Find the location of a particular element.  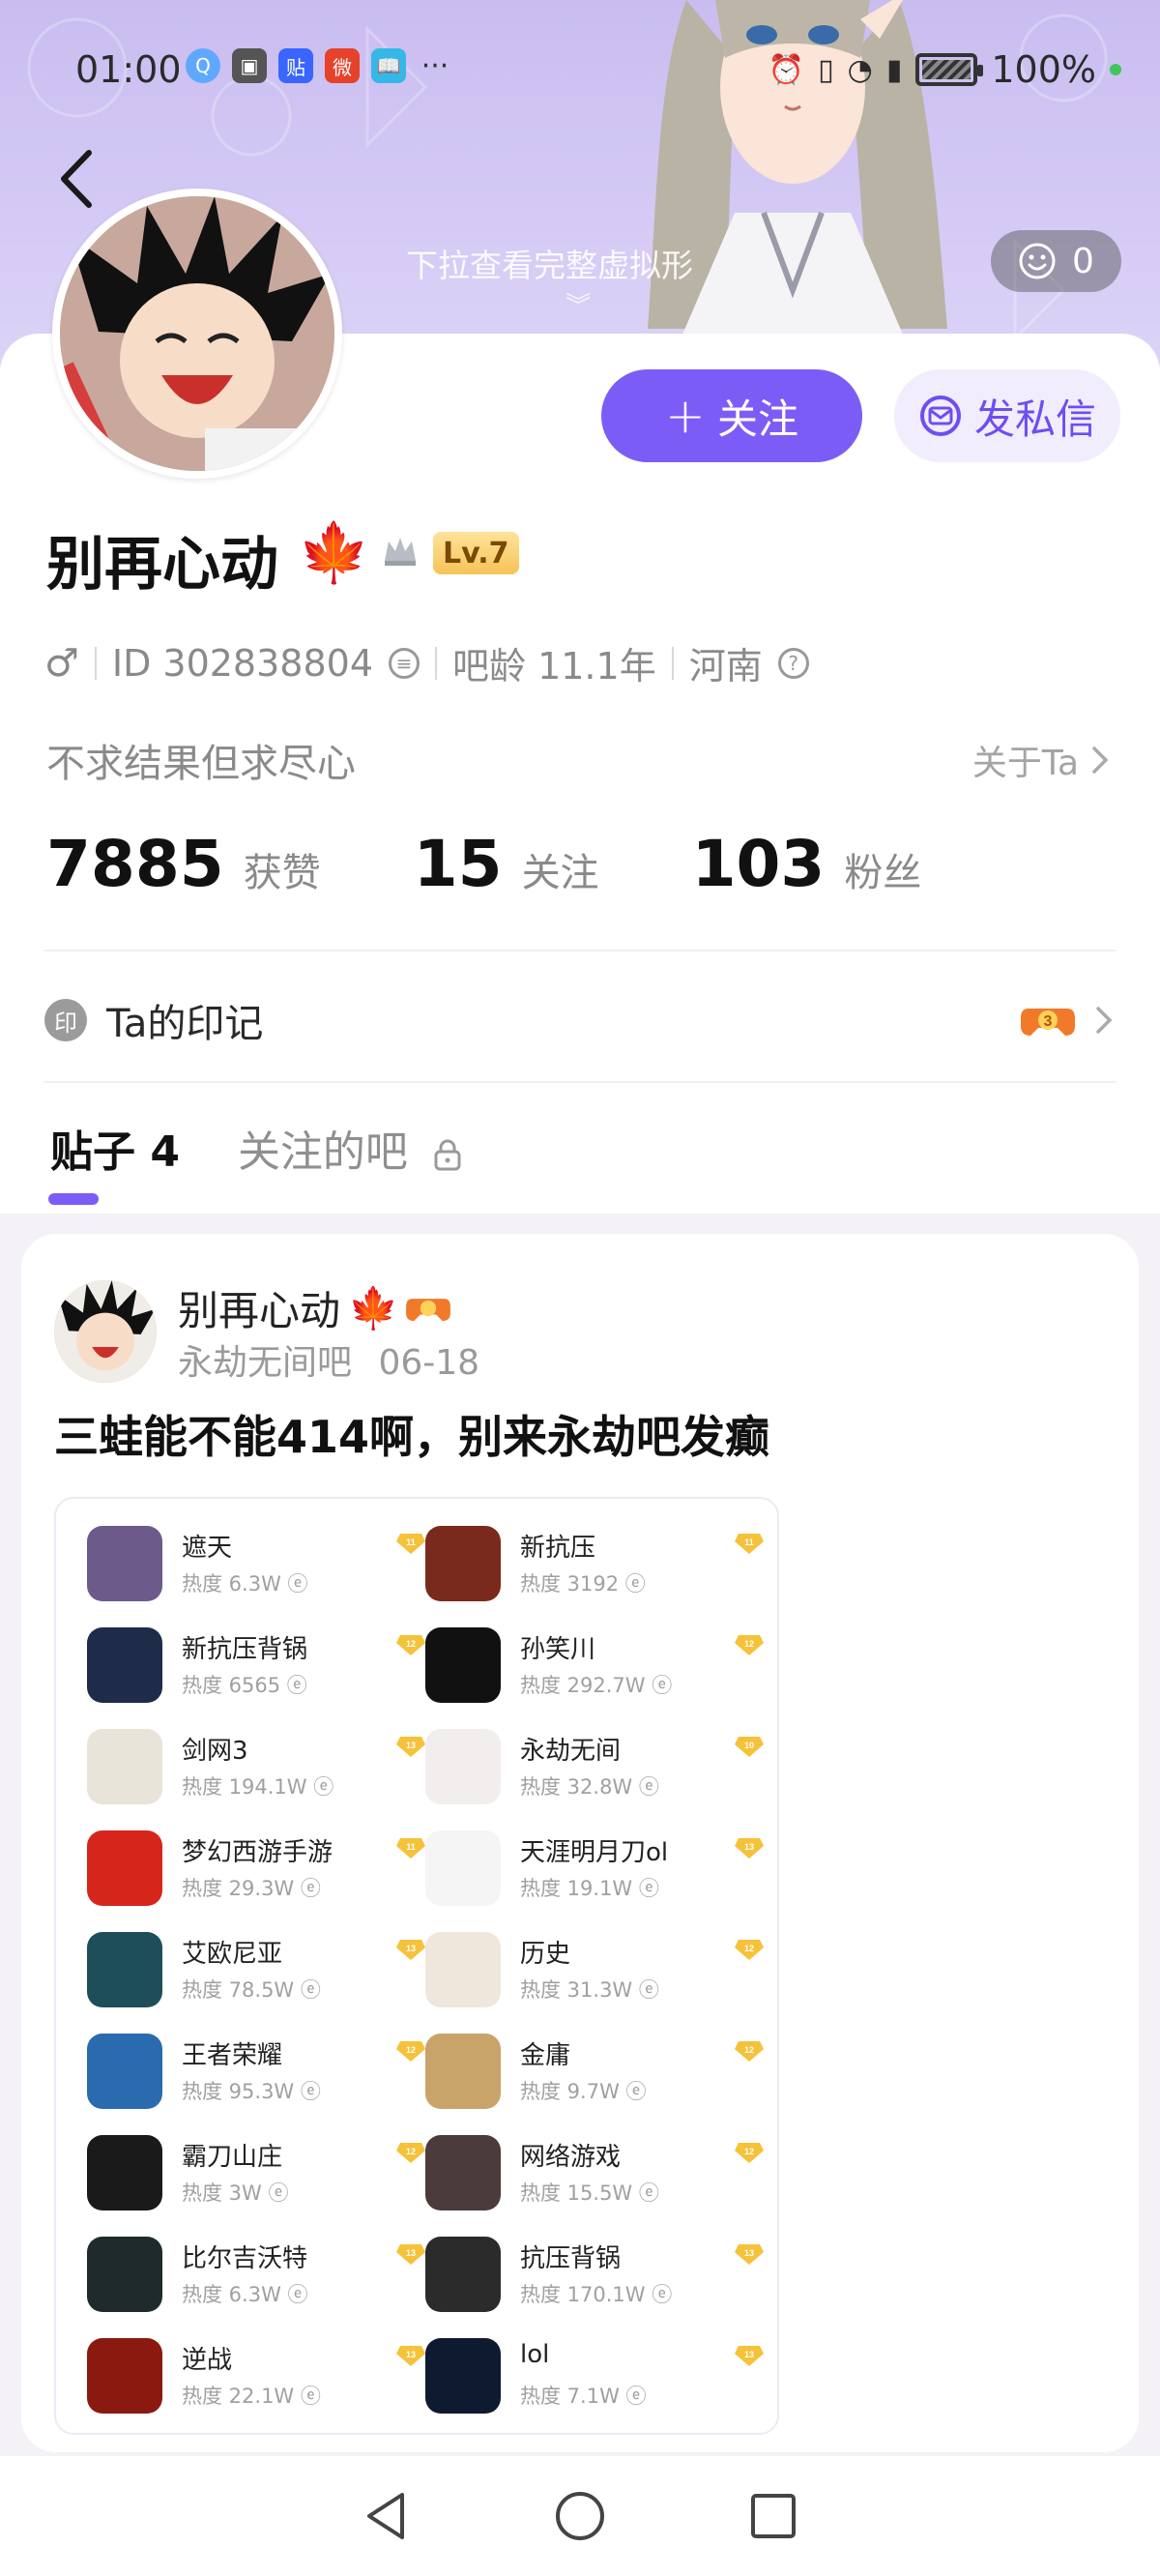

stats-row: 7885 获赞 15 关注 103 粉丝 is located at coordinates (530, 864).